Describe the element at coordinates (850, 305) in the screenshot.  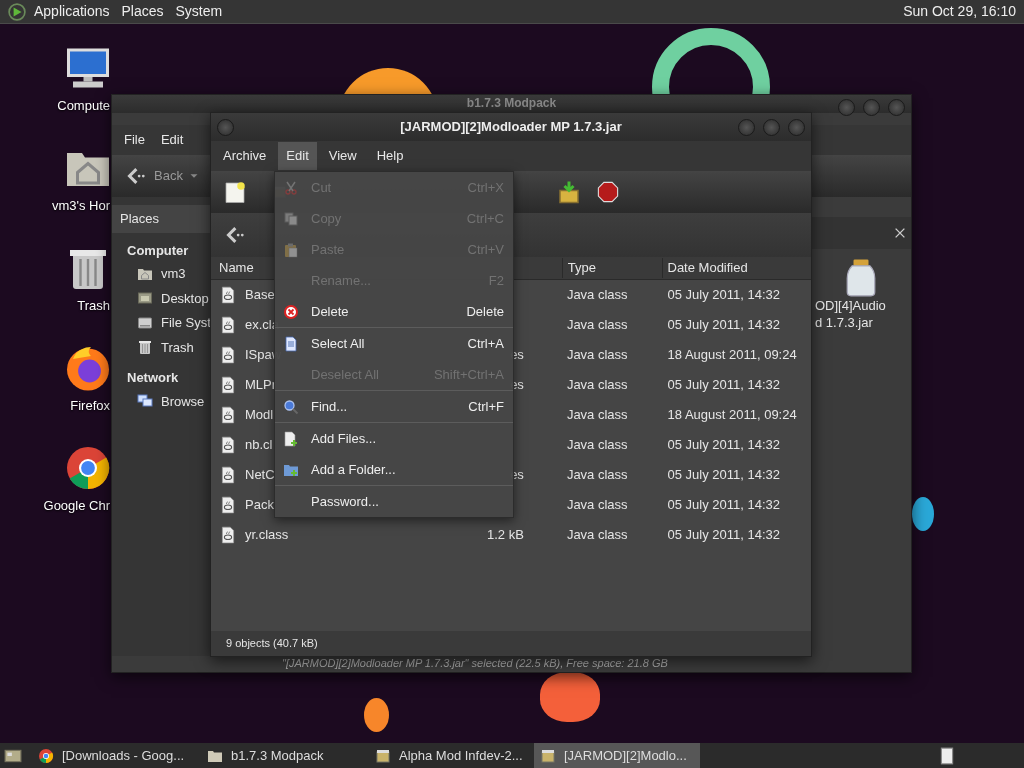
I see `file-name: OD][4]Audio` at that location.